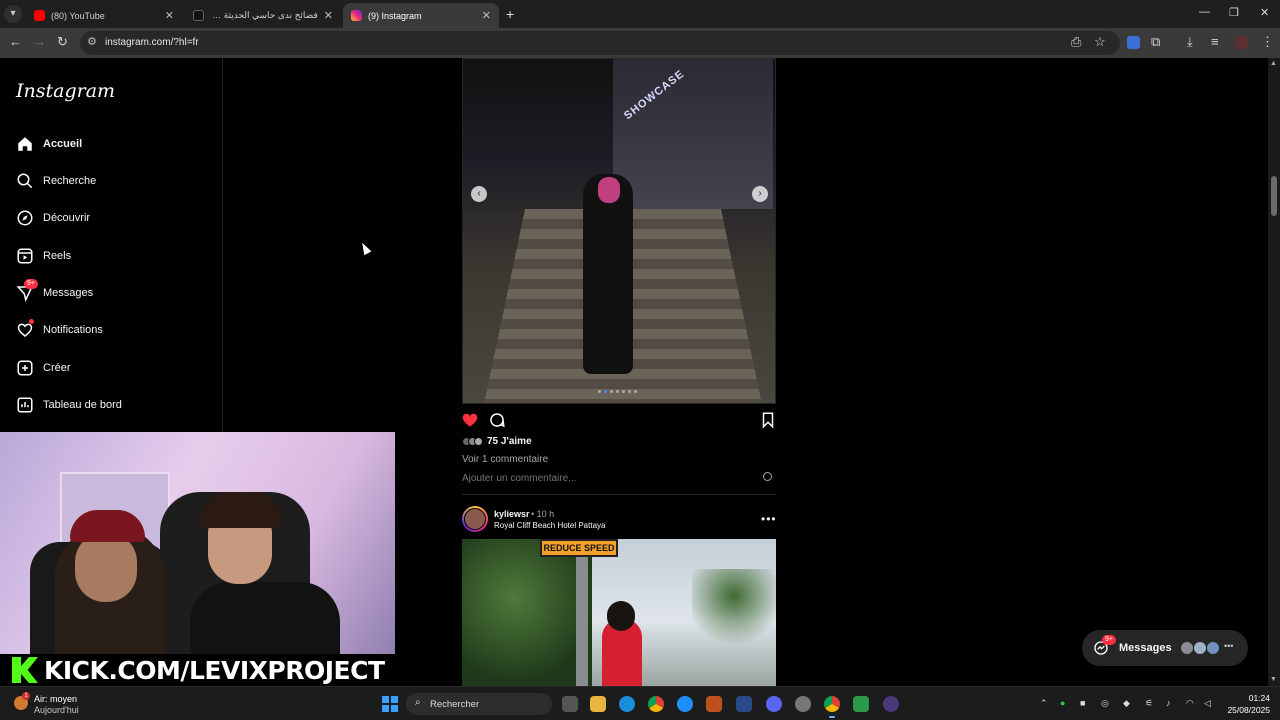 This screenshot has height=720, width=1280. What do you see at coordinates (1273, 679) in the screenshot?
I see `scroll-down-icon: ▼` at bounding box center [1273, 679].